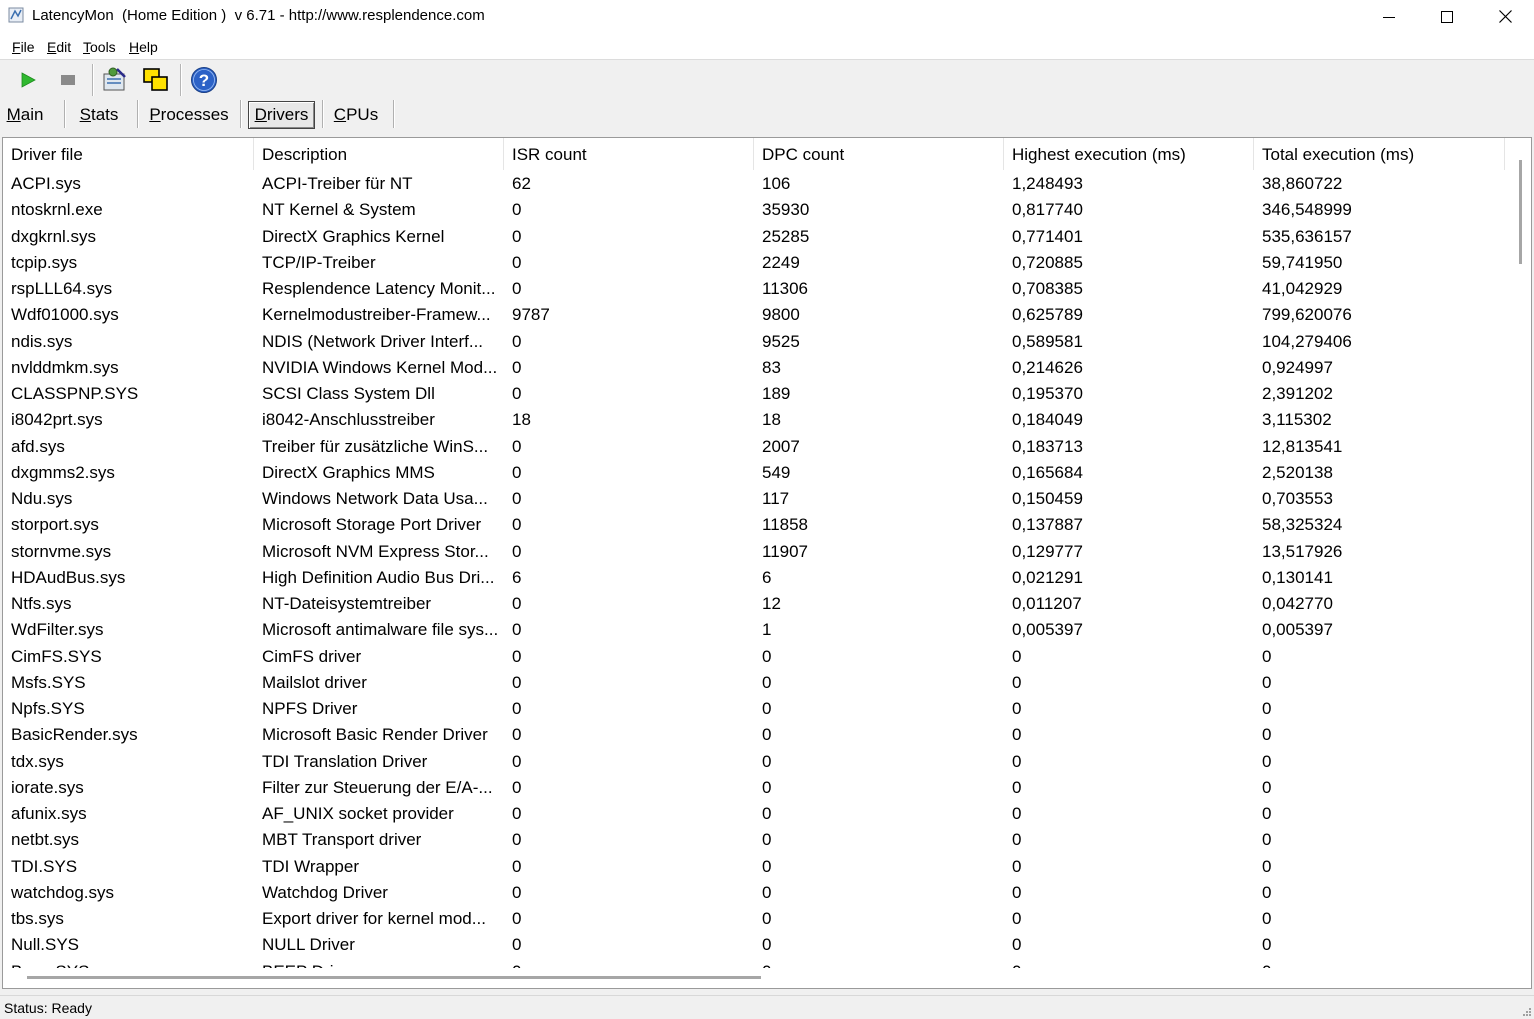 This screenshot has width=1534, height=1019. Describe the element at coordinates (781, 315) in the screenshot. I see `cell-dpc-count: 9800` at that location.